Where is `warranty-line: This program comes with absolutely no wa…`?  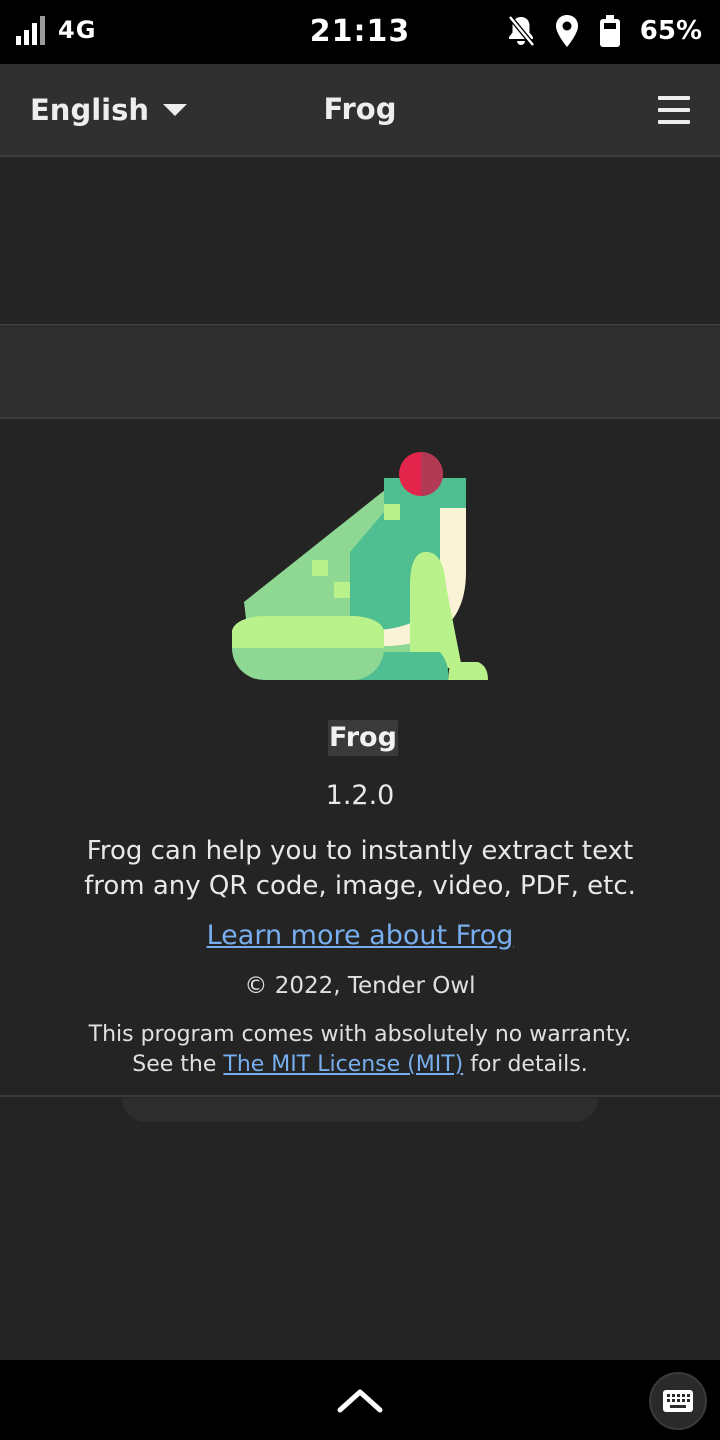 warranty-line: This program comes with absolutely no wa… is located at coordinates (360, 1034).